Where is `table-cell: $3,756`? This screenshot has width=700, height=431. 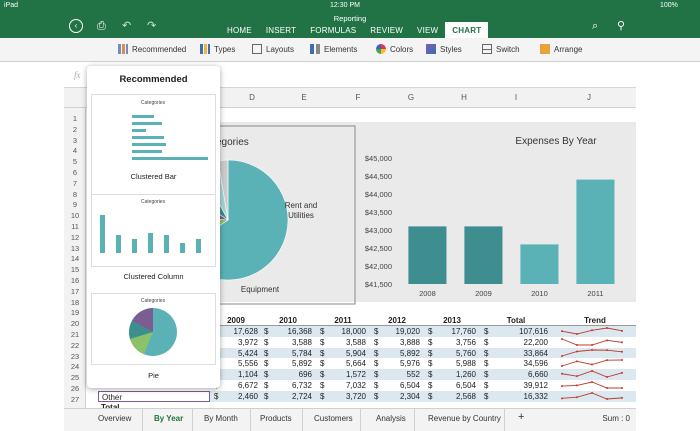 table-cell: $3,756 is located at coordinates (452, 342).